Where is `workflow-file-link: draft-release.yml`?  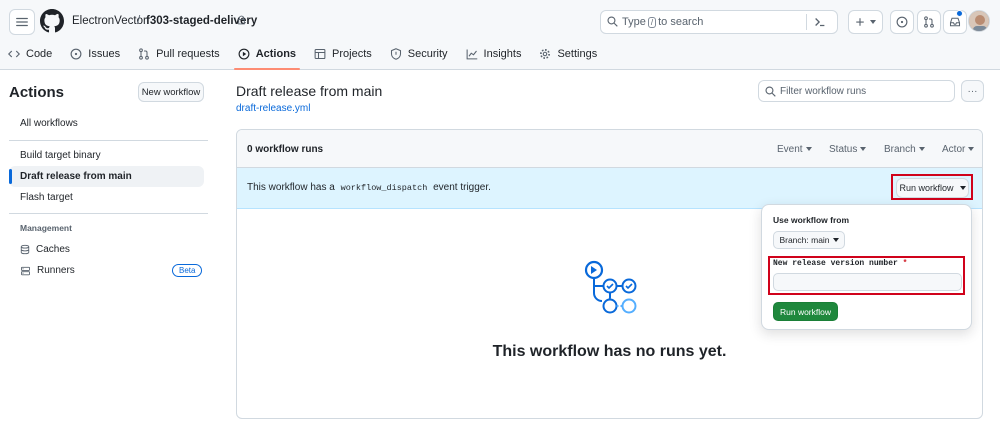
workflow-file-link: draft-release.yml is located at coordinates (273, 108).